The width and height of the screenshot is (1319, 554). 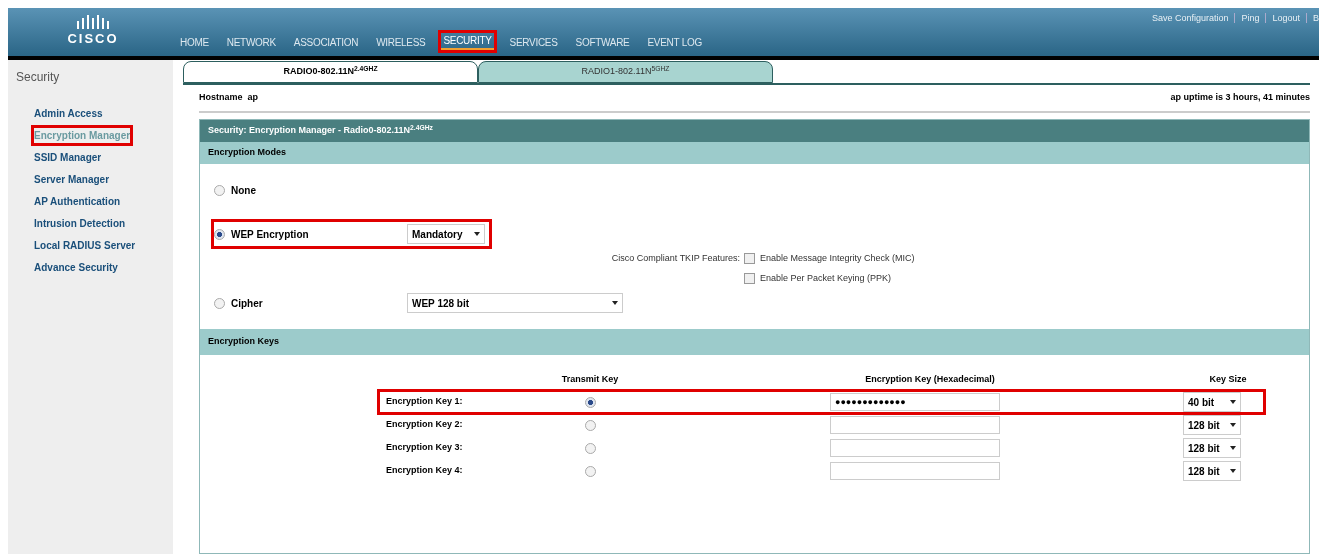 I want to click on uptime-text: ap uptime is 3 hours, 41 minutes, so click(x=1240, y=98).